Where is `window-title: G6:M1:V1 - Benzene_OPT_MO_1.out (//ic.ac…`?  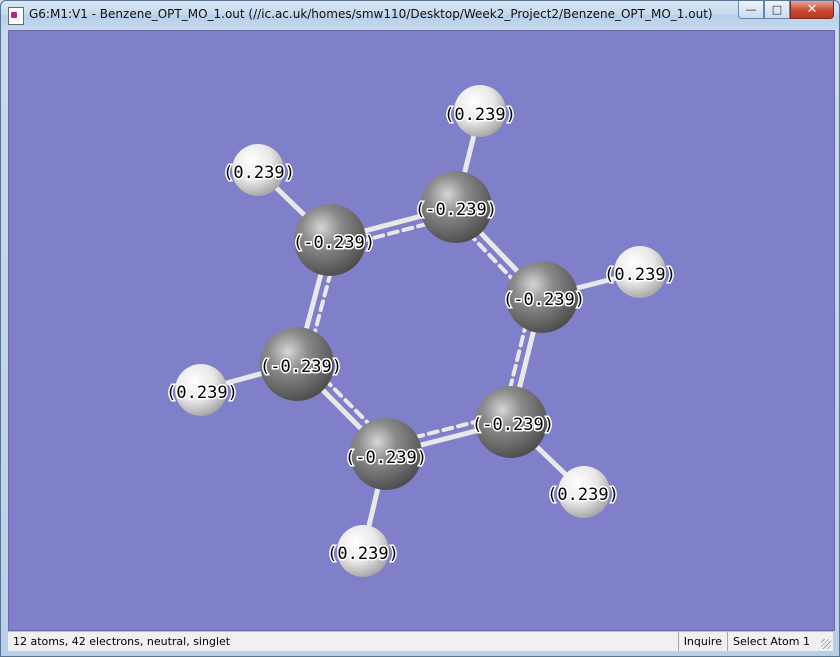 window-title: G6:M1:V1 - Benzene_OPT_MO_1.out (//ic.ac… is located at coordinates (371, 14).